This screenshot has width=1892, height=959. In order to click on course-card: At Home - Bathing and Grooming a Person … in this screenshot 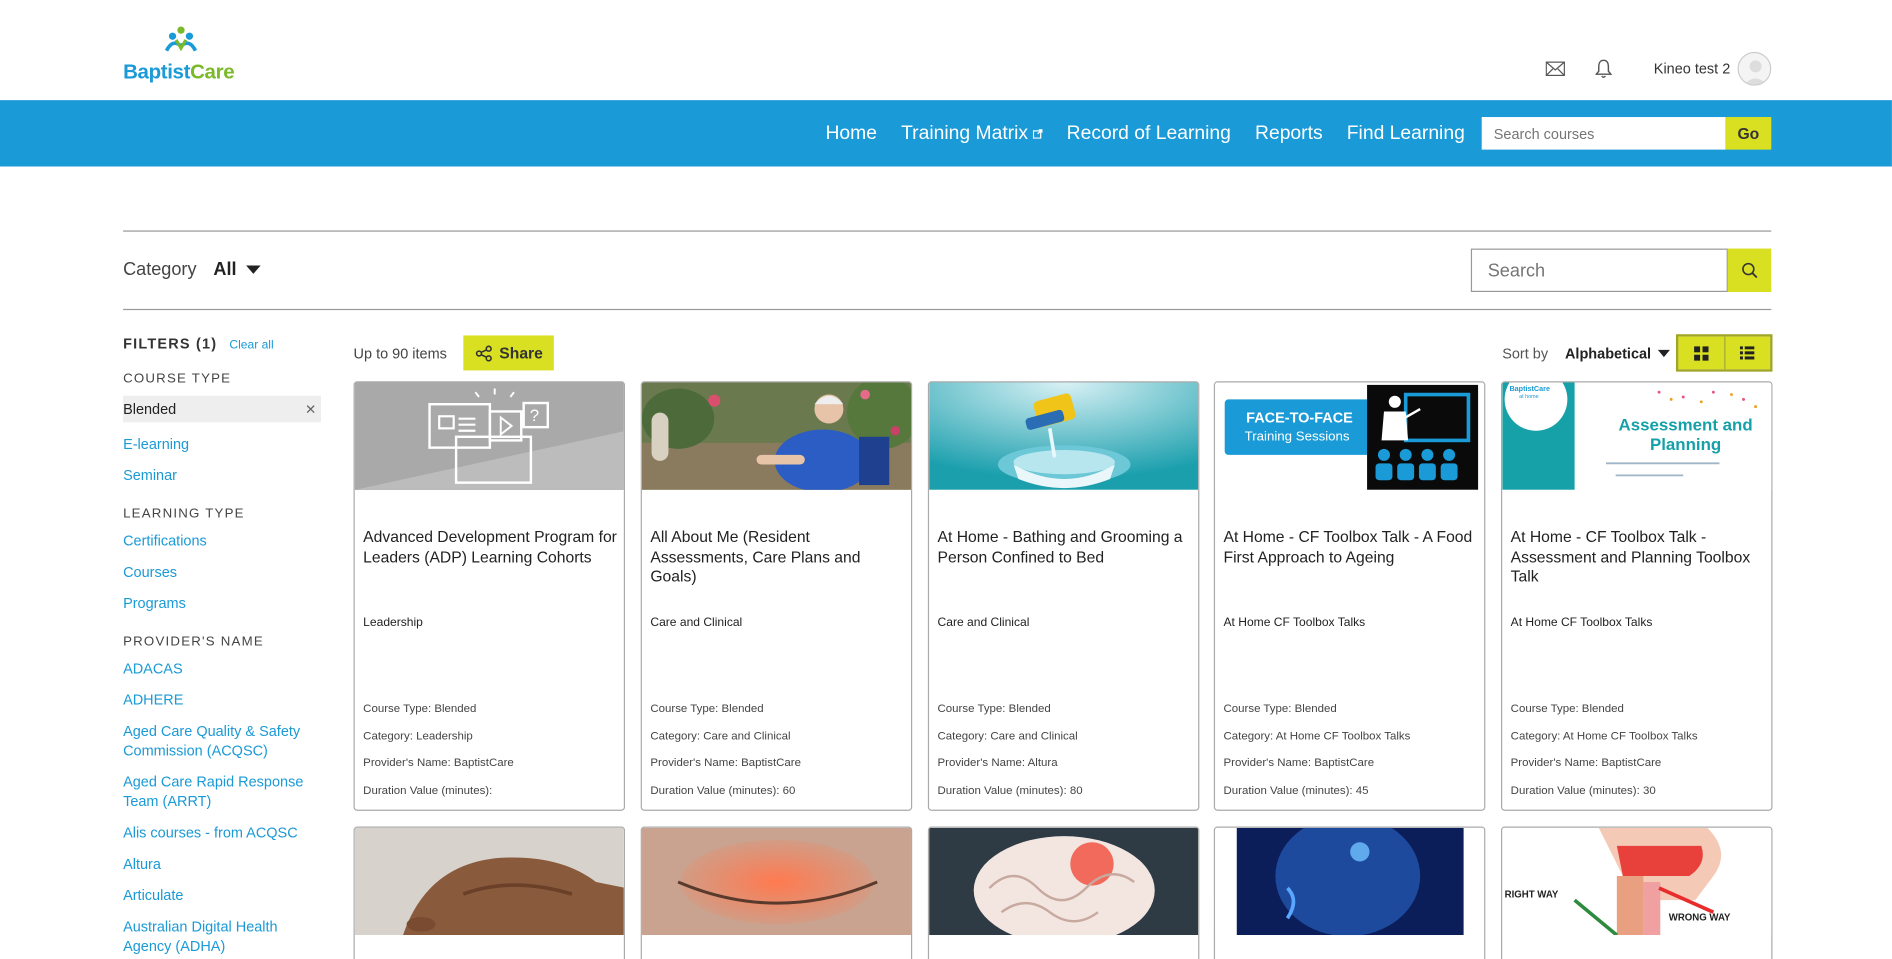, I will do `click(1063, 596)`.